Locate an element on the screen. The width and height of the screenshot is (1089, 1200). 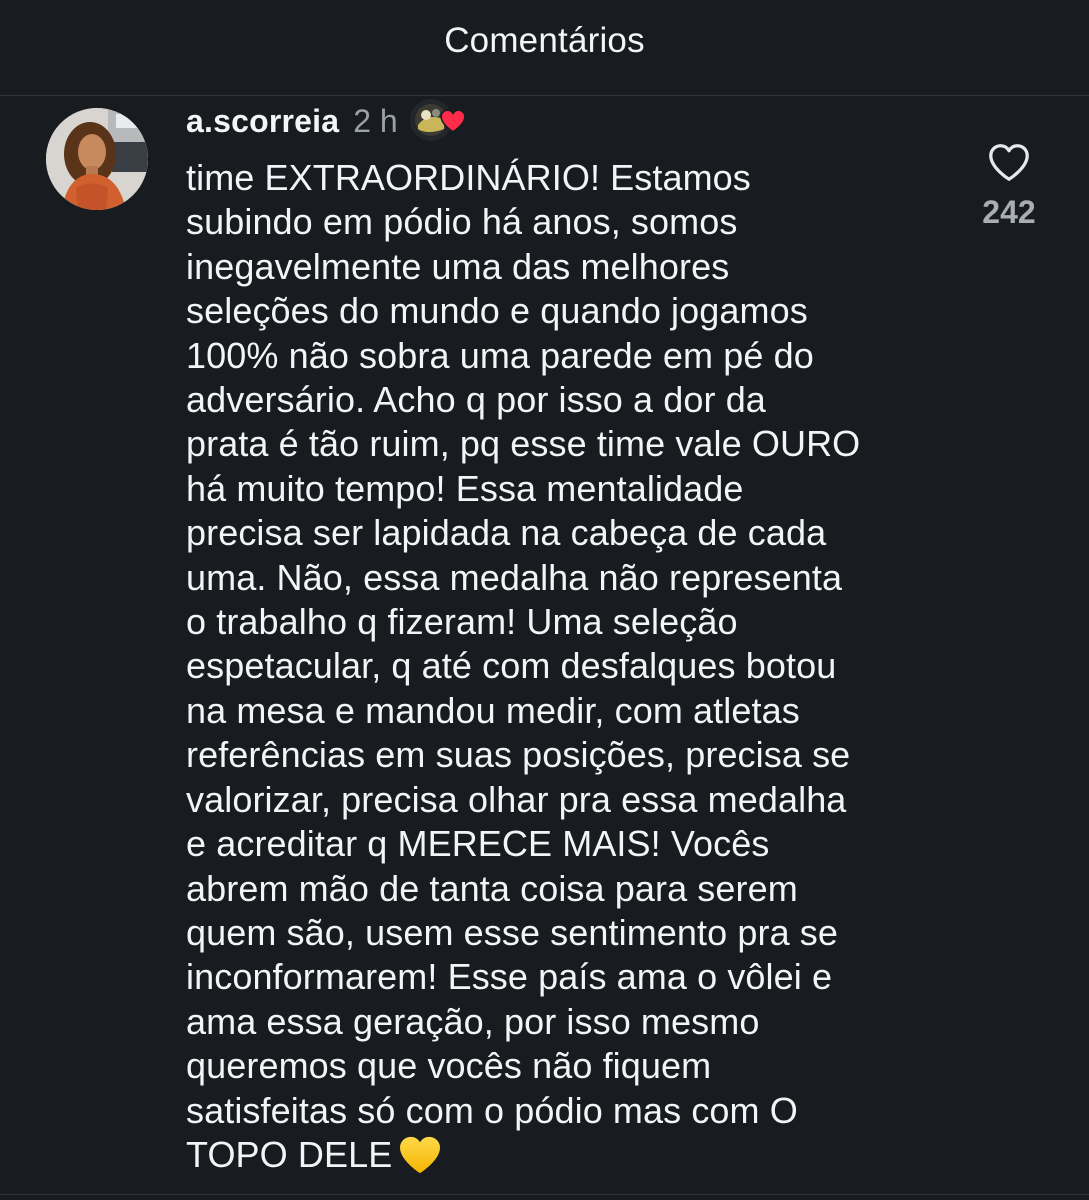
comment-meta: a.scorreia 2 h is located at coordinates (326, 121).